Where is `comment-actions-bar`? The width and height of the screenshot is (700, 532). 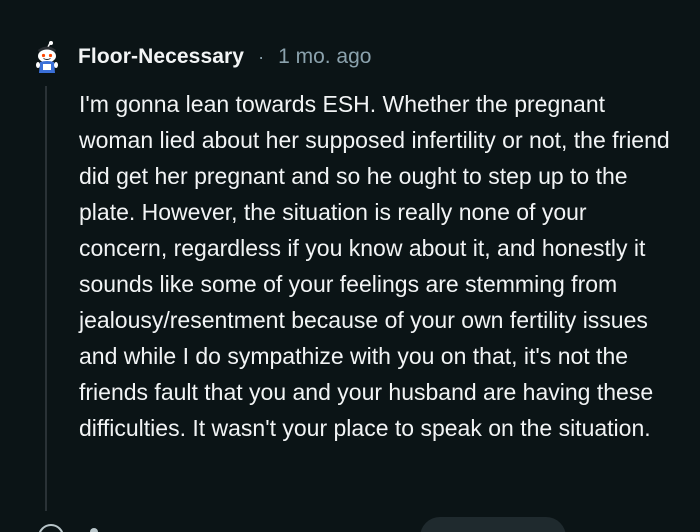 comment-actions-bar is located at coordinates (350, 524).